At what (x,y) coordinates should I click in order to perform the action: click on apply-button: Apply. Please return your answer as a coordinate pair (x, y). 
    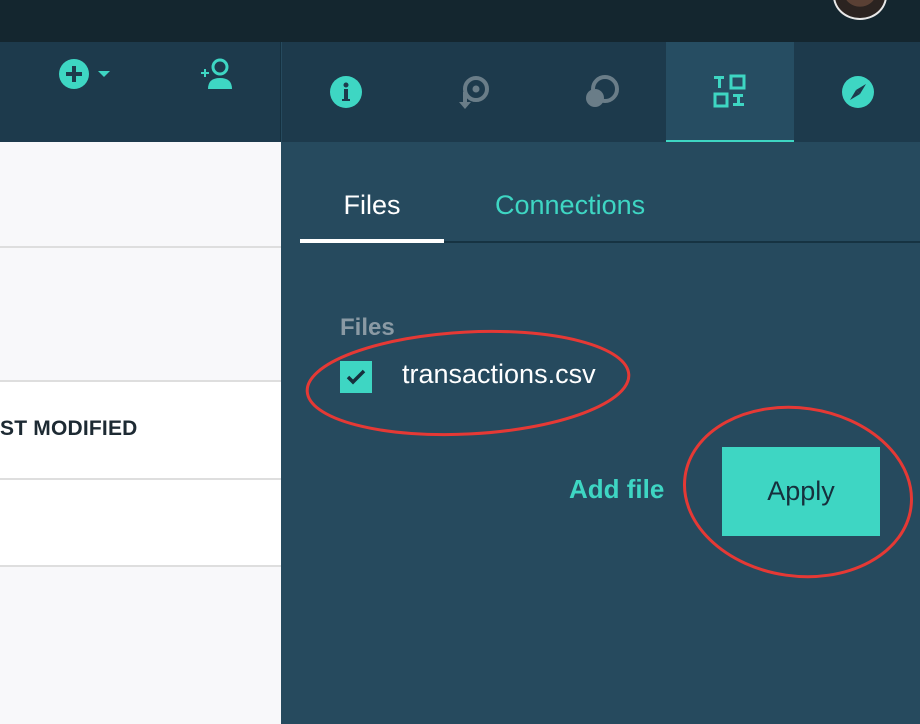
    Looking at the image, I should click on (801, 491).